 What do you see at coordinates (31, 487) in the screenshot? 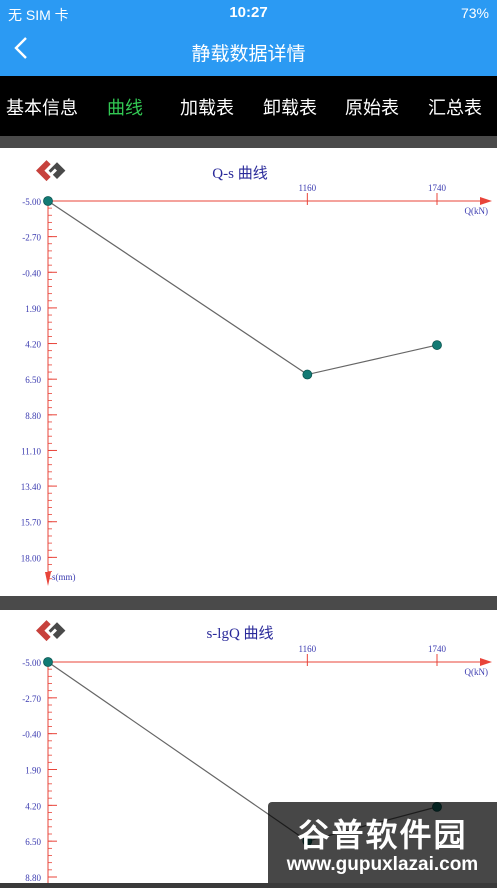
I see `y-tick-label: 13.40` at bounding box center [31, 487].